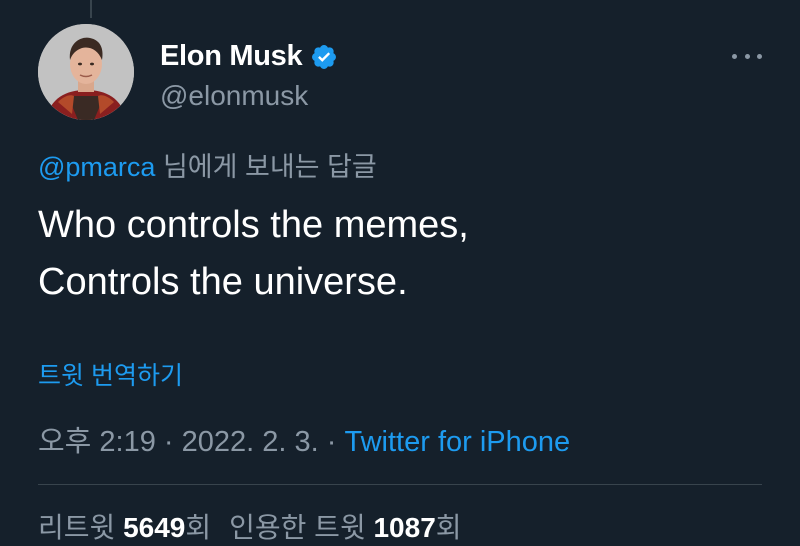 The width and height of the screenshot is (800, 546). I want to click on quote-tweets-stat: 인용한 트윗 1087회, so click(345, 527).